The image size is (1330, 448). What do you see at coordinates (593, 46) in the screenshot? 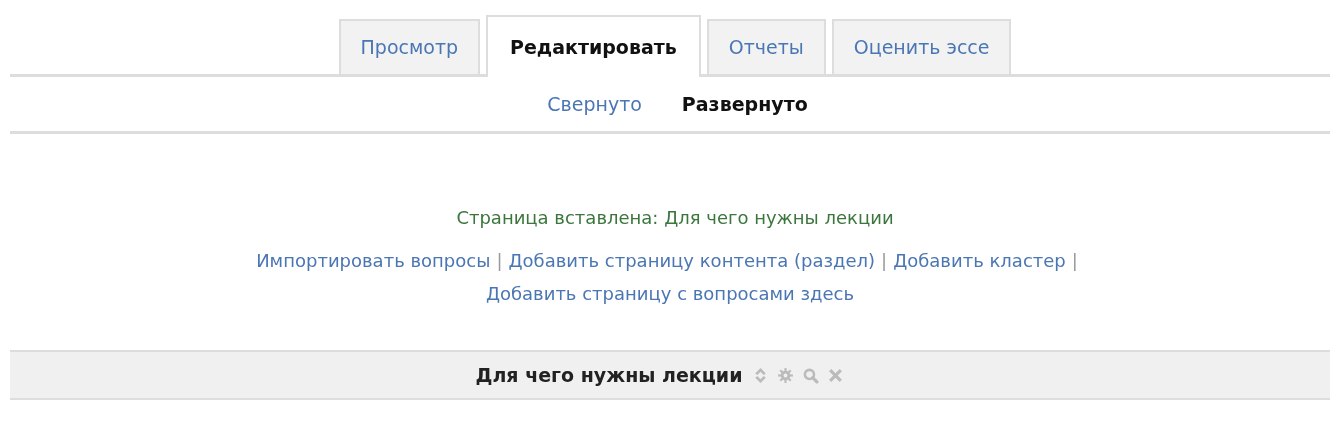
I see `tab: Редактировать` at bounding box center [593, 46].